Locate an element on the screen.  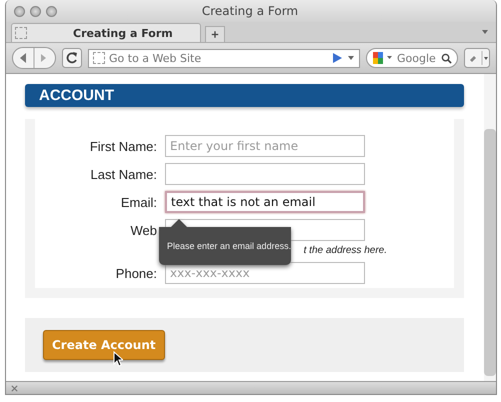
field-label: Web is located at coordinates (143, 230).